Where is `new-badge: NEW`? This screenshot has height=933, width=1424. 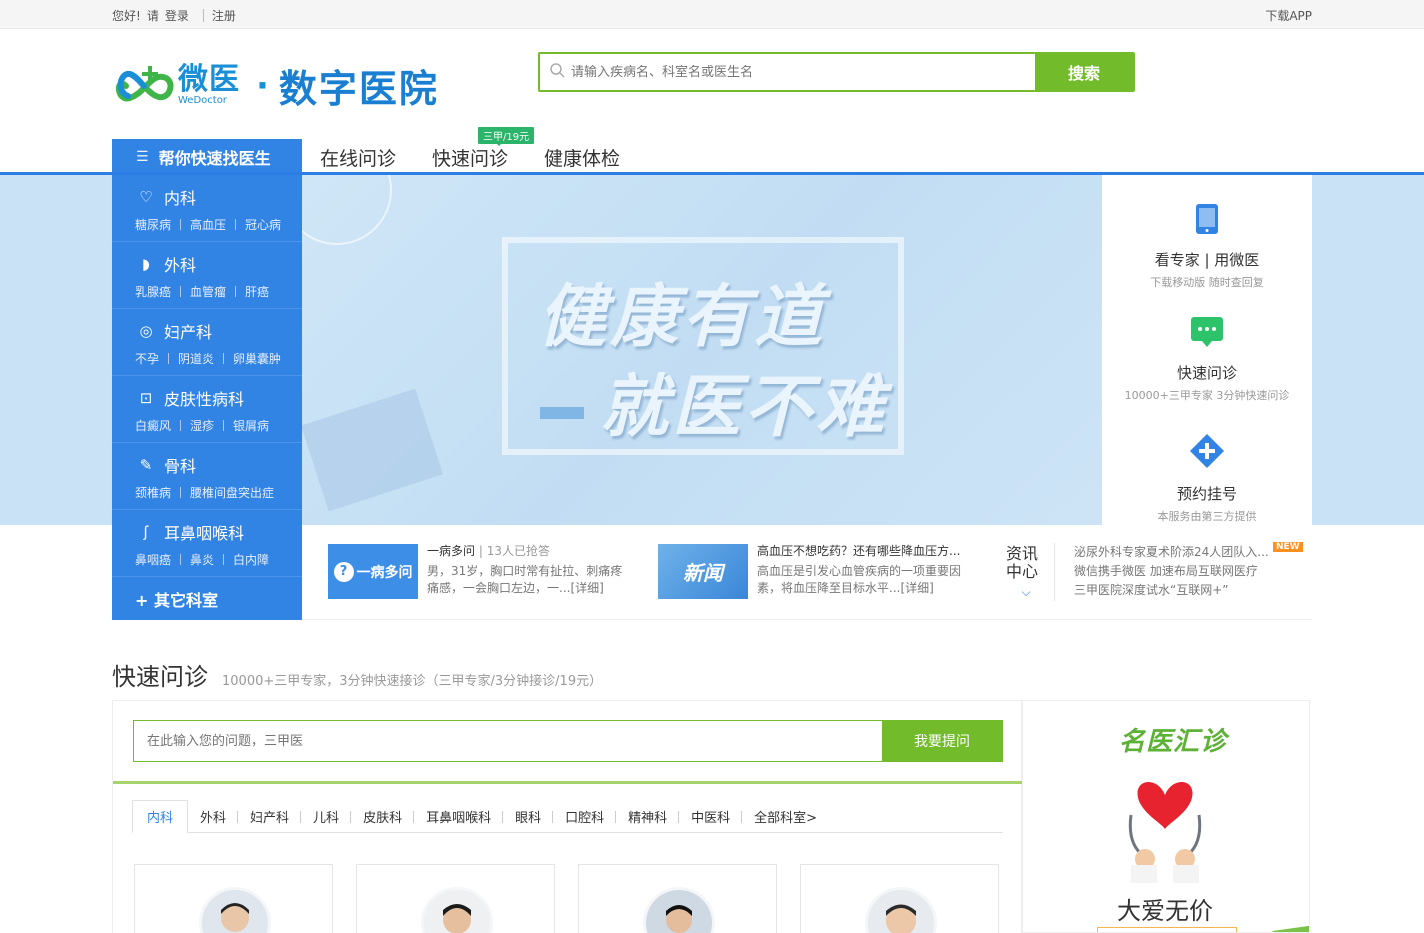
new-badge: NEW is located at coordinates (1288, 547).